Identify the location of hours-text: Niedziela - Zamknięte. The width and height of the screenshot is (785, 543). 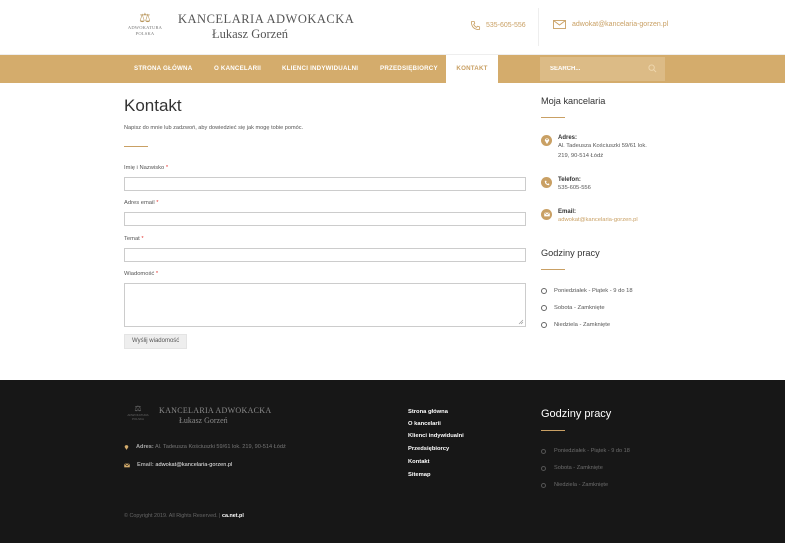
(582, 325).